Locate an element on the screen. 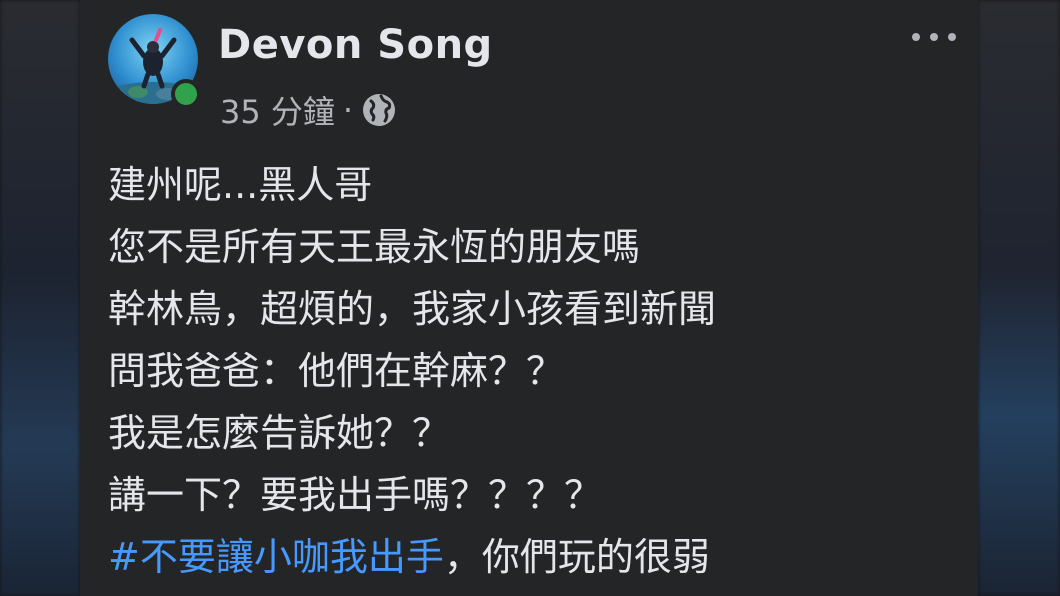 The height and width of the screenshot is (596, 1060). post-meta: 35 分鐘 · is located at coordinates (308, 110).